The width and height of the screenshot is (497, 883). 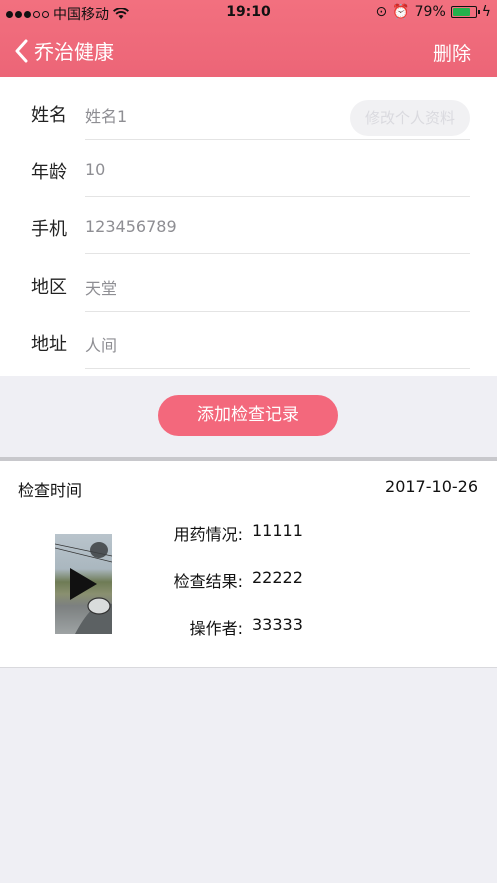 I want to click on result-key: 检查结果:, so click(x=208, y=581).